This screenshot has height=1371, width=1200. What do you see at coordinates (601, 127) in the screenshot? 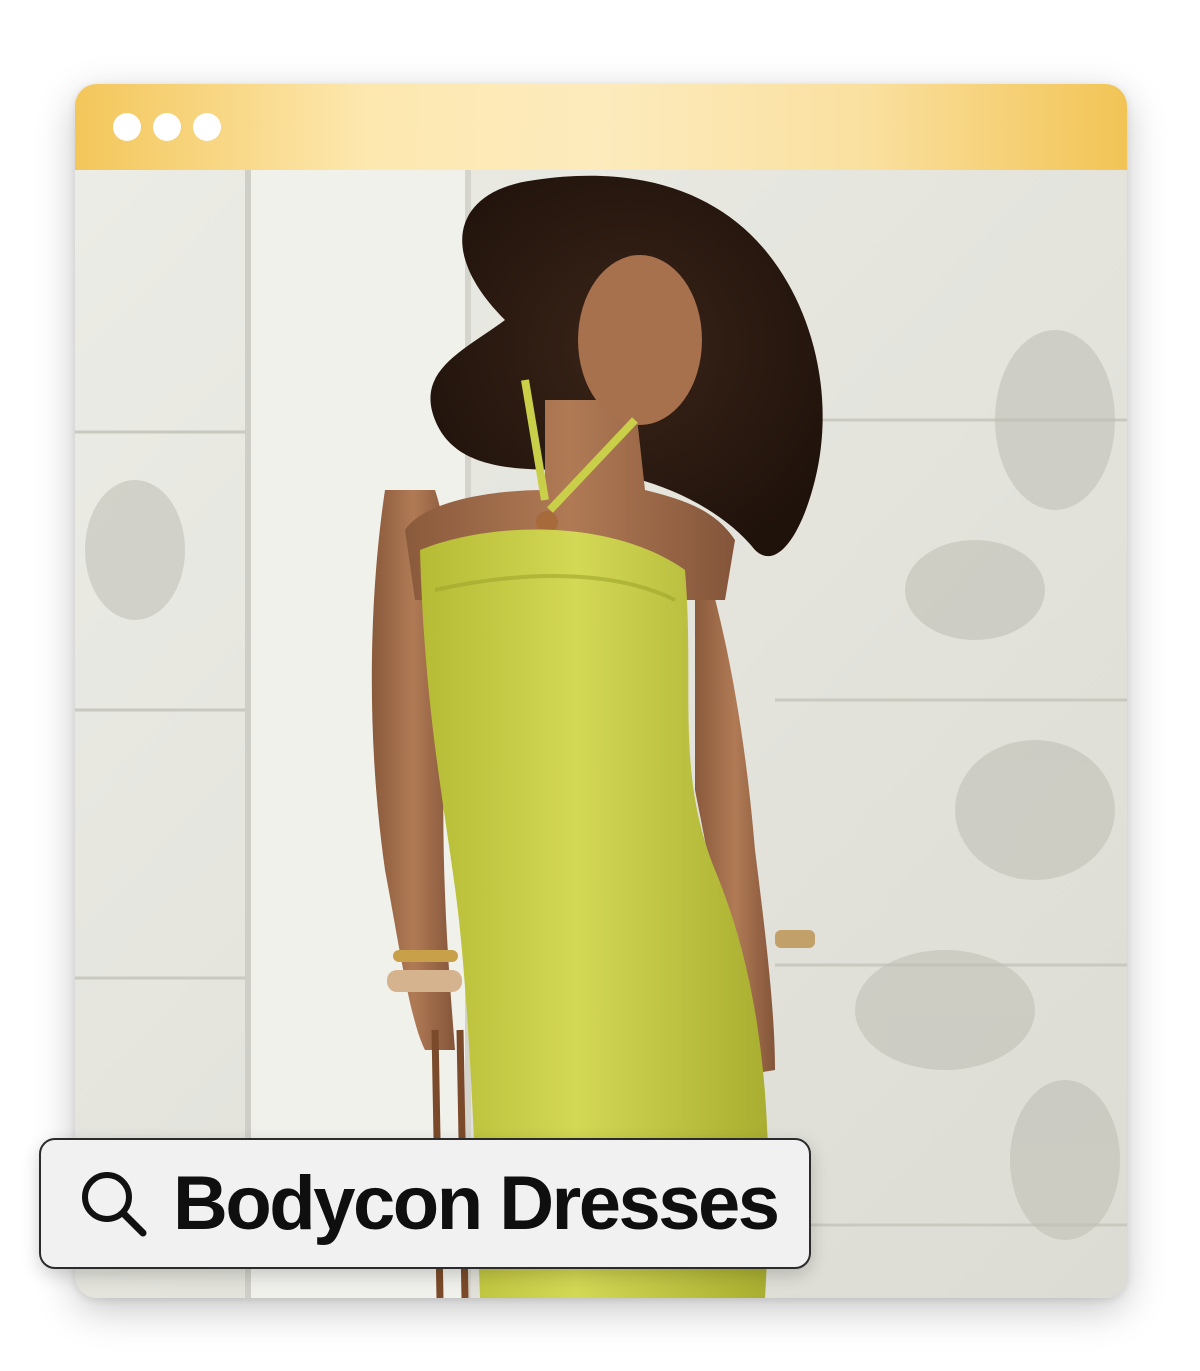
I see `title-bar` at bounding box center [601, 127].